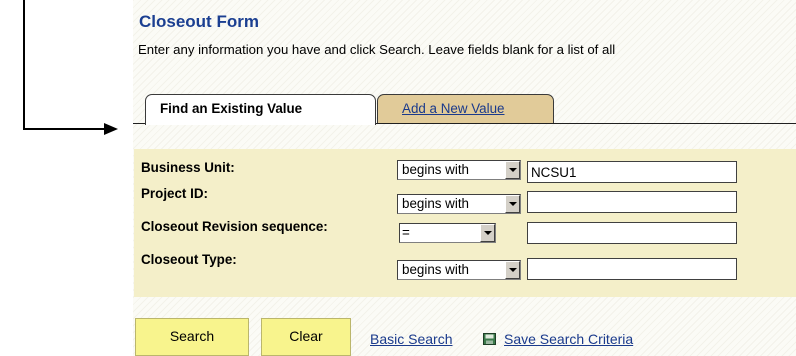 The height and width of the screenshot is (356, 796). What do you see at coordinates (457, 108) in the screenshot?
I see `tab-add-new-value-label: dd a New Value` at bounding box center [457, 108].